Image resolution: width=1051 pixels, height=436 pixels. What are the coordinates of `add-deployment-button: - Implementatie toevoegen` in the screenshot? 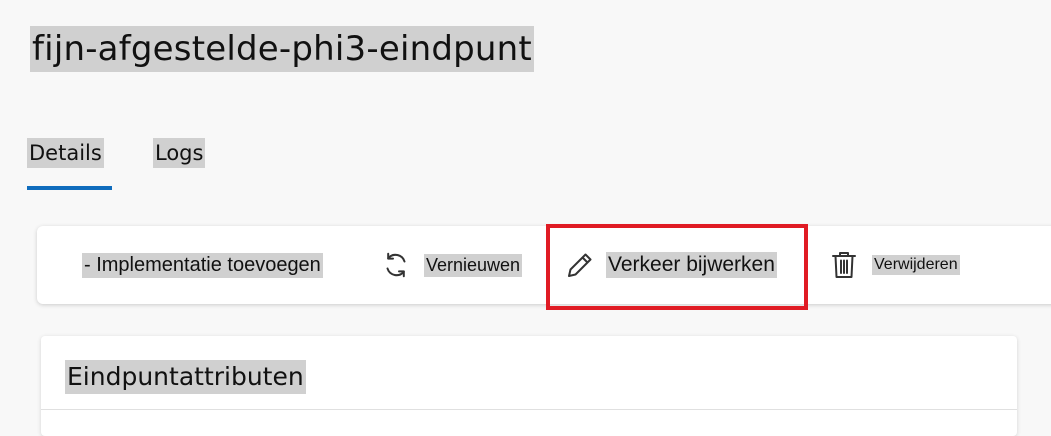 It's located at (202, 265).